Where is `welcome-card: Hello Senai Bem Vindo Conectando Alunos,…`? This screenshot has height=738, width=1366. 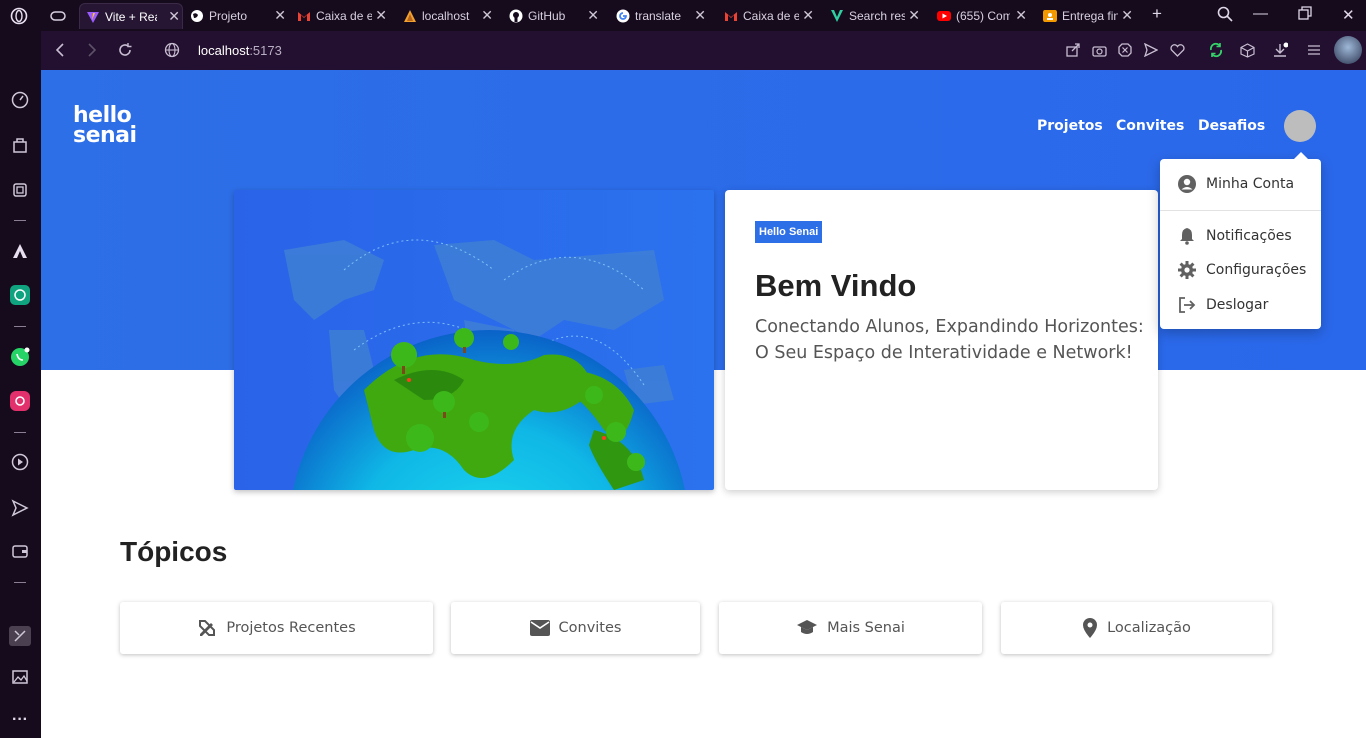
welcome-card: Hello Senai Bem Vindo Conectando Alunos,… is located at coordinates (941, 340).